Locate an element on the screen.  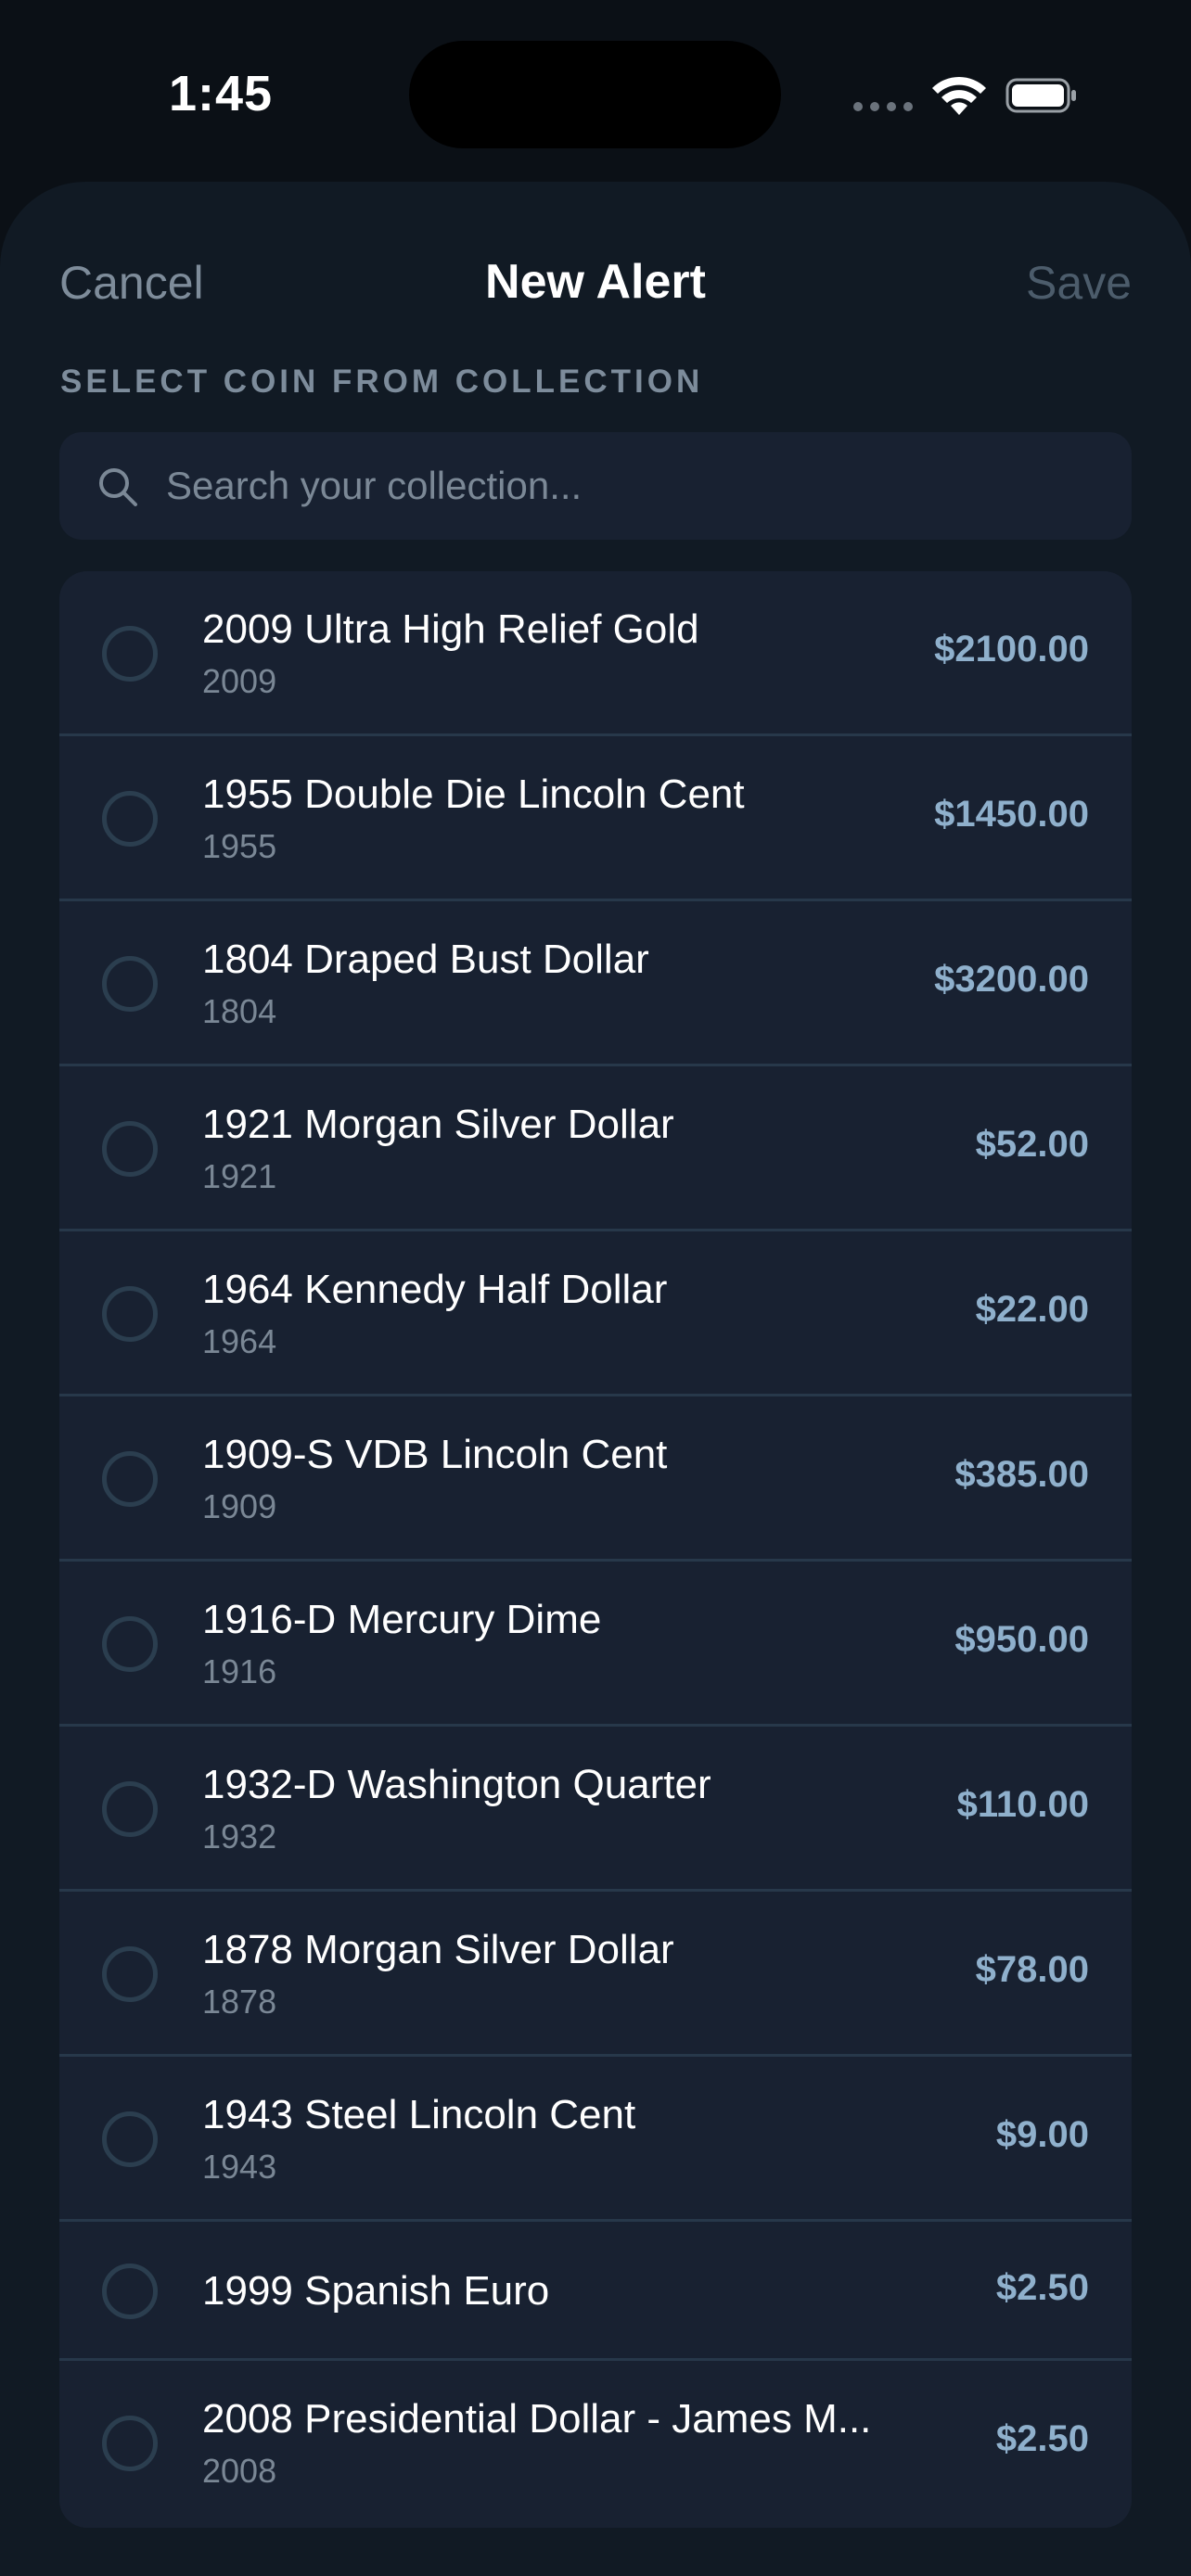
coin-value: $1450.00 is located at coordinates (1011, 814).